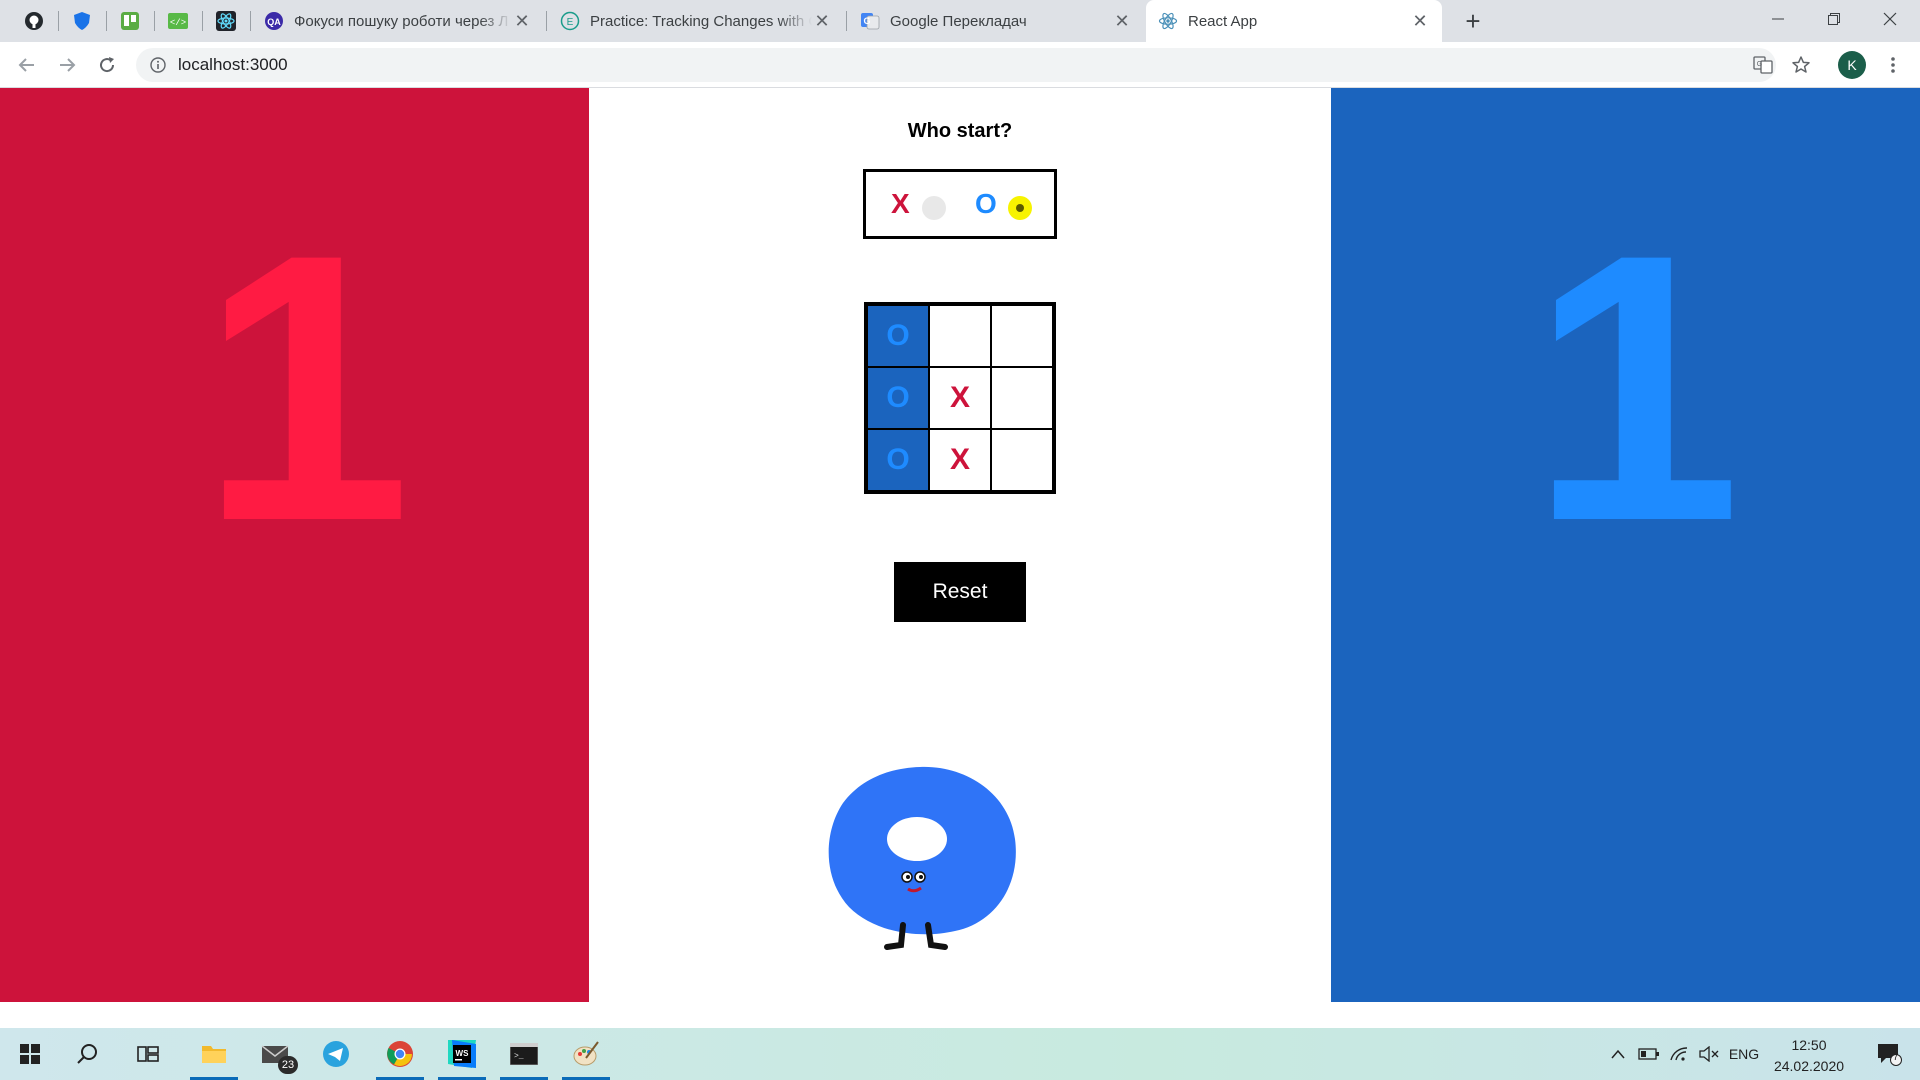 Image resolution: width=1920 pixels, height=1080 pixels. I want to click on board-cell-3: O, so click(898, 398).